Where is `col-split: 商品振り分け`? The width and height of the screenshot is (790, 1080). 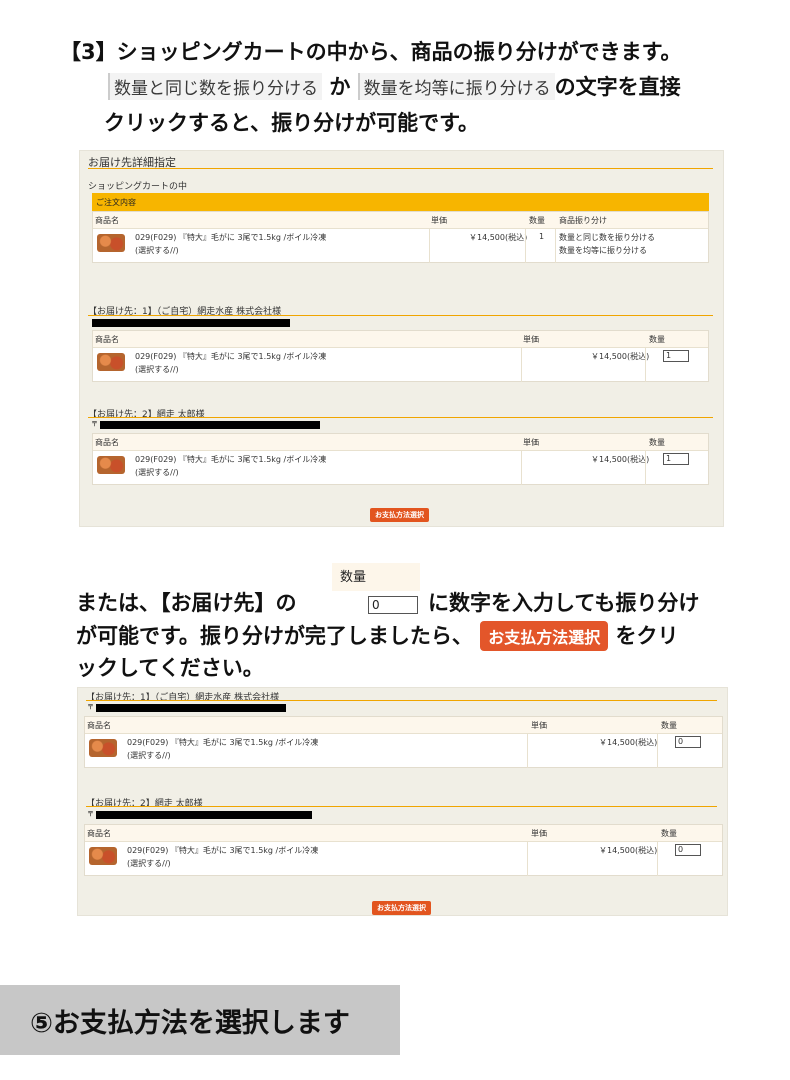
col-split: 商品振り分け is located at coordinates (583, 220).